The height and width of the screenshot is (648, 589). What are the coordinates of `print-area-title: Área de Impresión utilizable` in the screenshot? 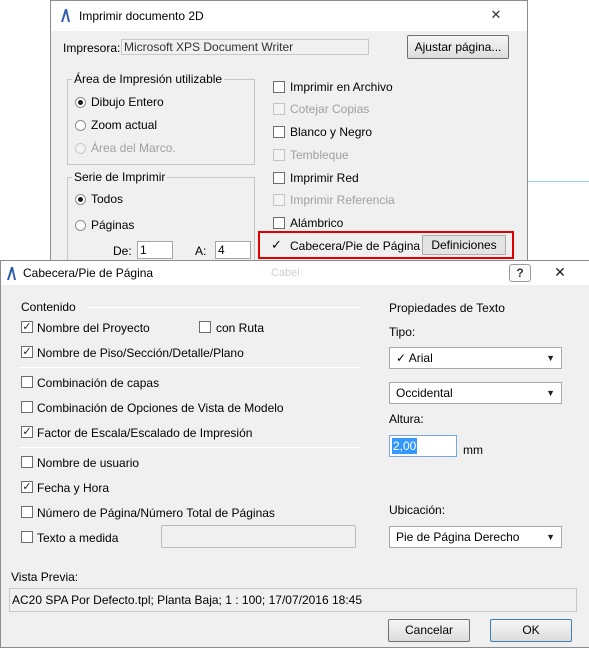 It's located at (148, 79).